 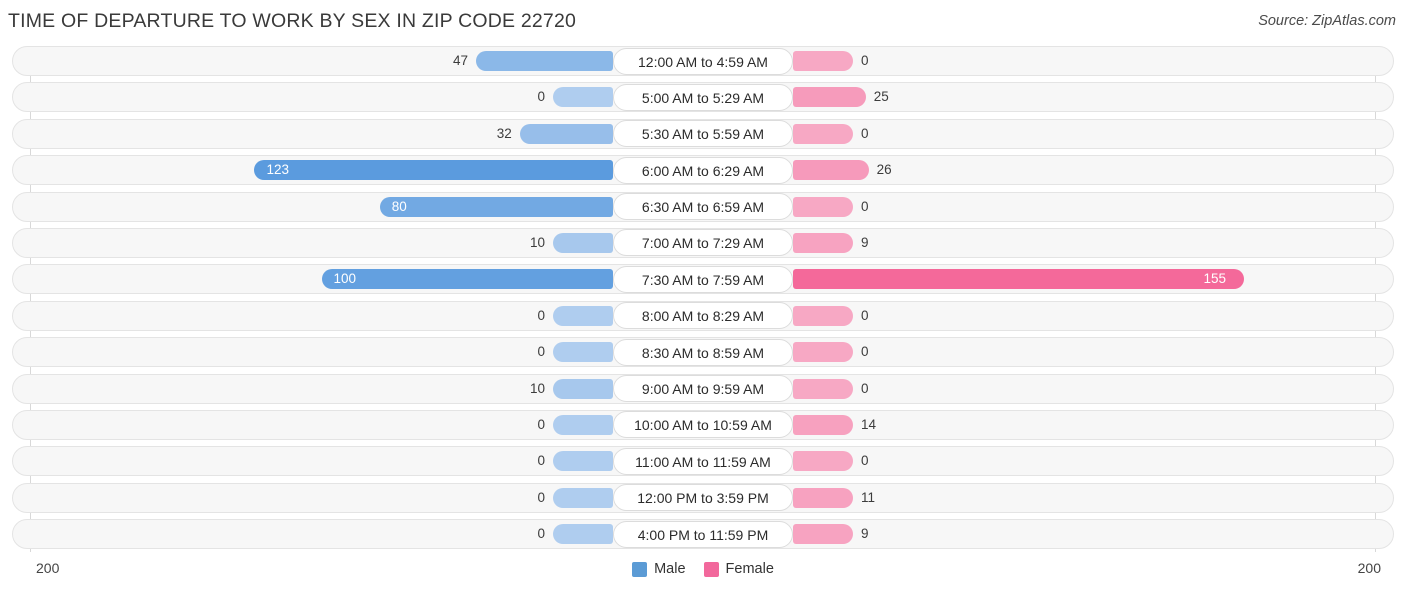 I want to click on legend-item: Male, so click(x=659, y=569).